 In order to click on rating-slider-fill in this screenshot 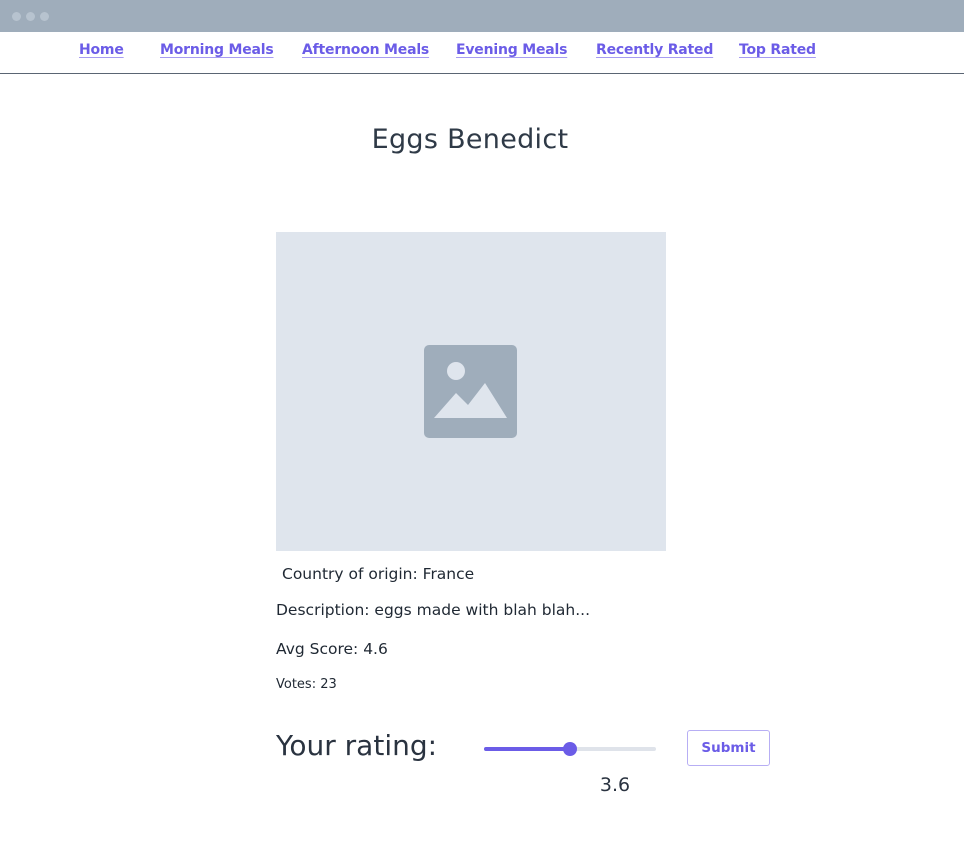, I will do `click(527, 749)`.